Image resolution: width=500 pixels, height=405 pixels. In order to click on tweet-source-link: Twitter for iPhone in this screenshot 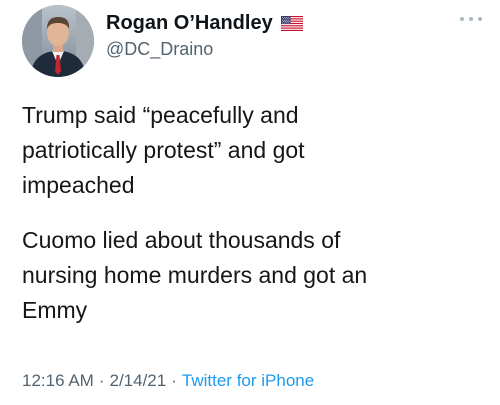, I will do `click(248, 380)`.